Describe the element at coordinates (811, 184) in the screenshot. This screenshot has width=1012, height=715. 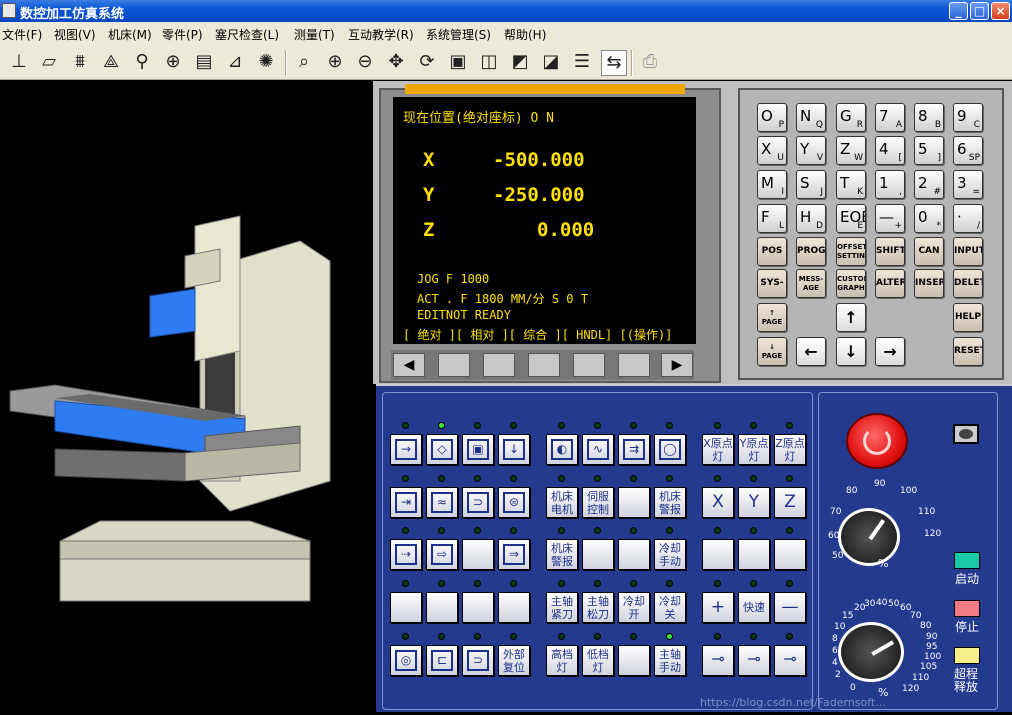
I see `key-s: SJ` at that location.